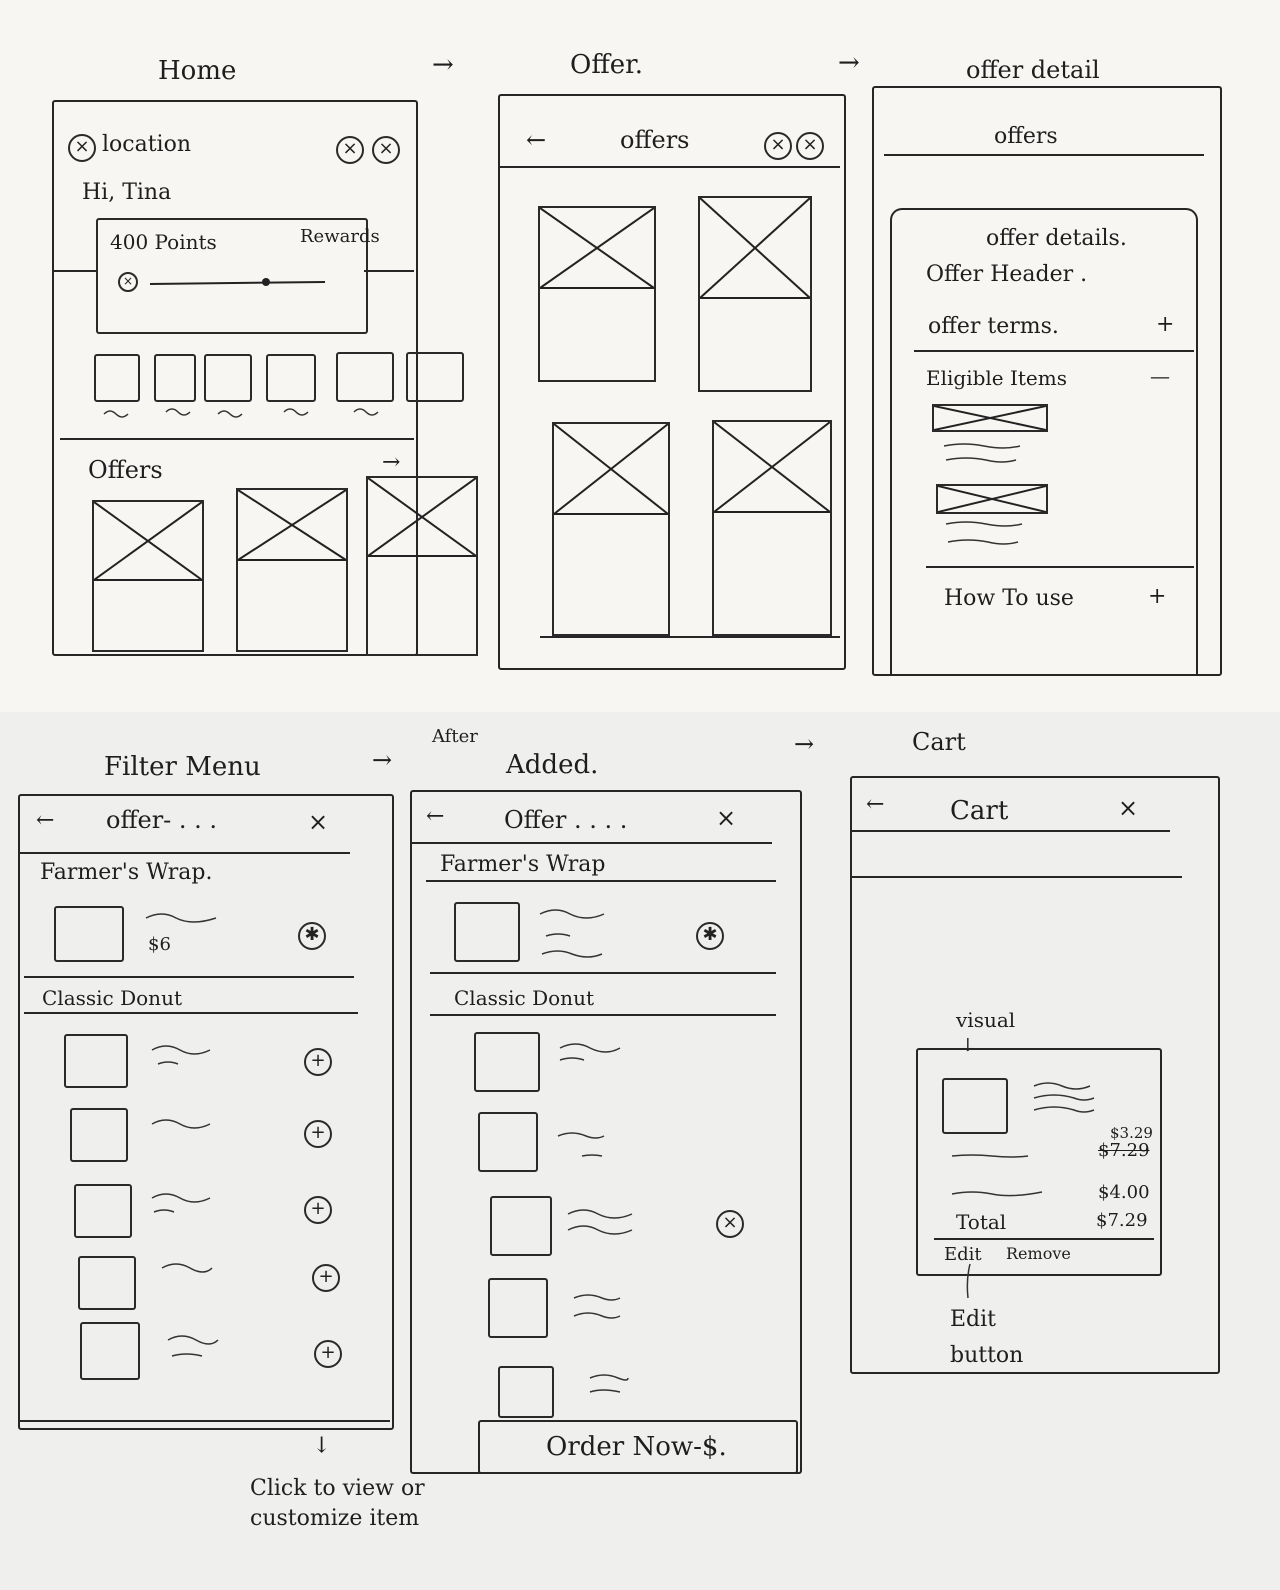 This screenshot has width=1280, height=1590. What do you see at coordinates (1165, 324) in the screenshot?
I see `expand-terms-icon: +` at bounding box center [1165, 324].